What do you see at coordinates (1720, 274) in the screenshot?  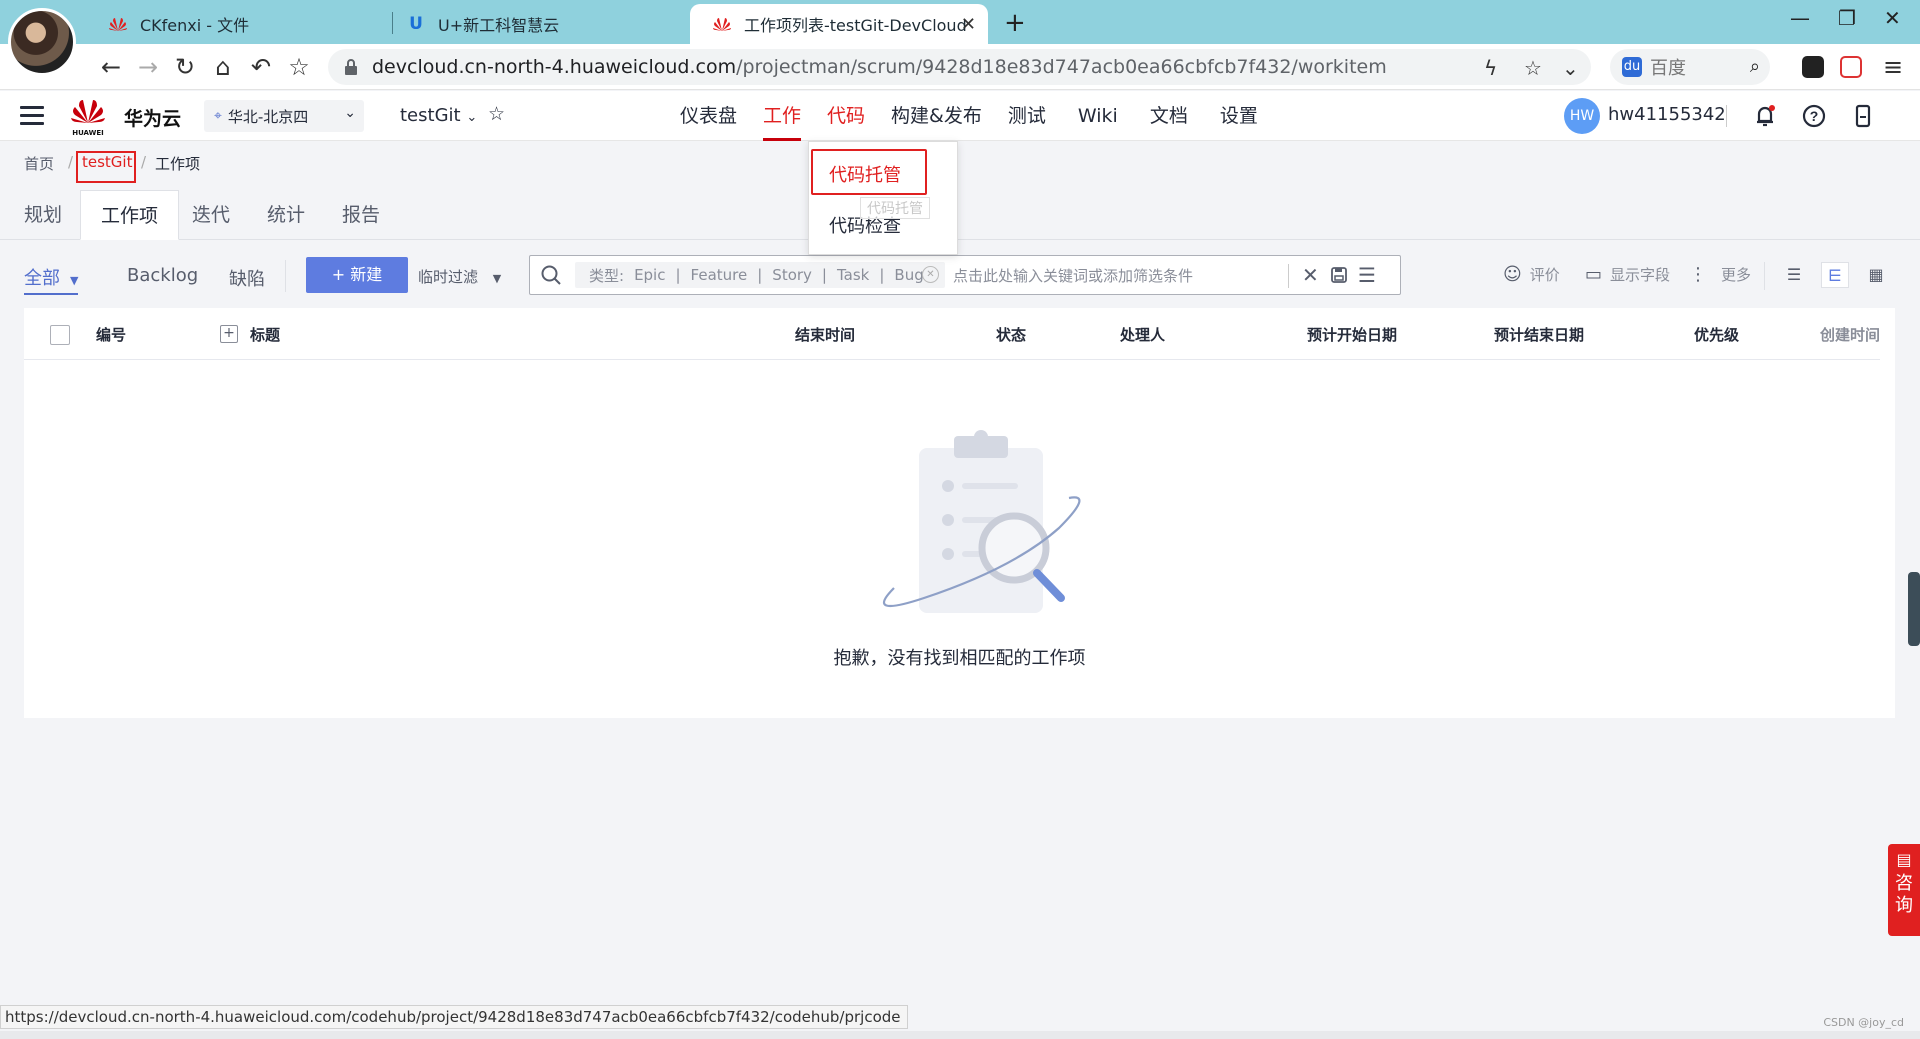 I see `more-button: ⋮ 更多` at bounding box center [1720, 274].